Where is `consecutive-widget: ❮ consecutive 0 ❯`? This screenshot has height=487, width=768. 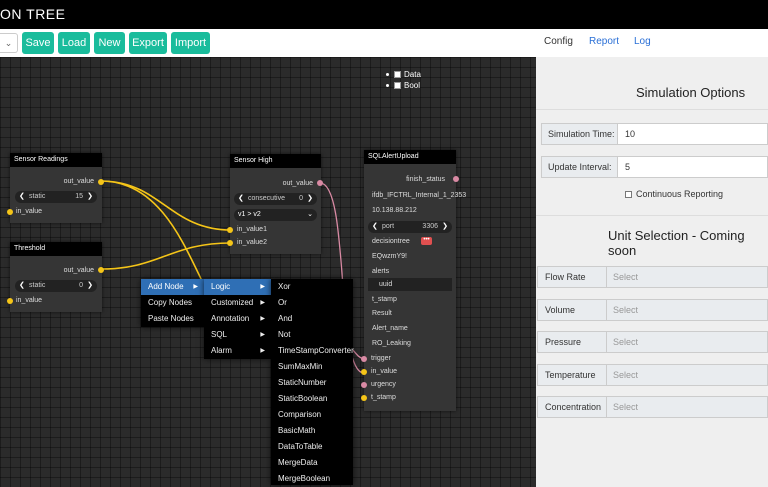
consecutive-widget: ❮ consecutive 0 ❯ is located at coordinates (275, 199).